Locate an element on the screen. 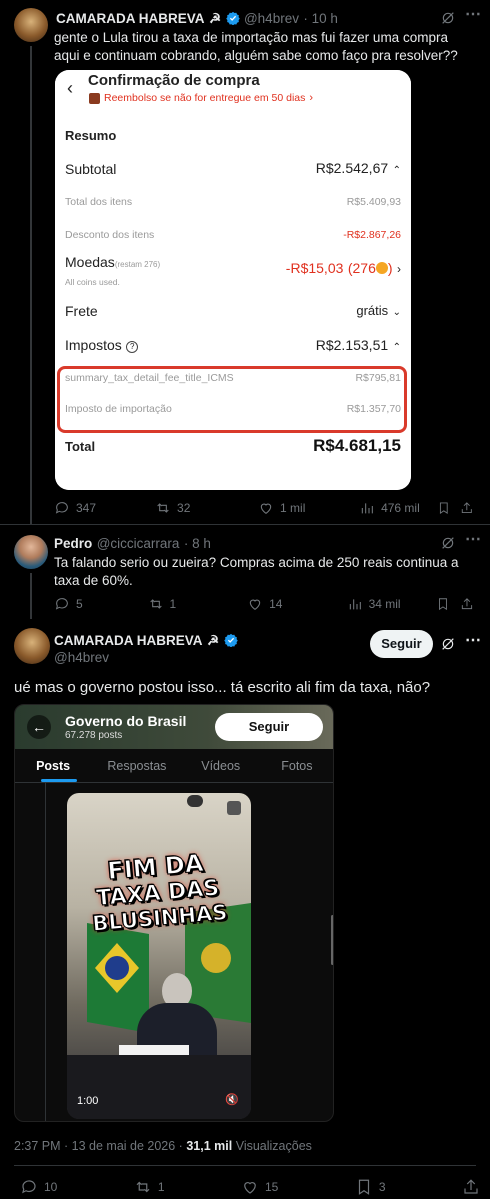  profile-tabs: Posts Respostas Vídeos Fotos is located at coordinates (174, 766).